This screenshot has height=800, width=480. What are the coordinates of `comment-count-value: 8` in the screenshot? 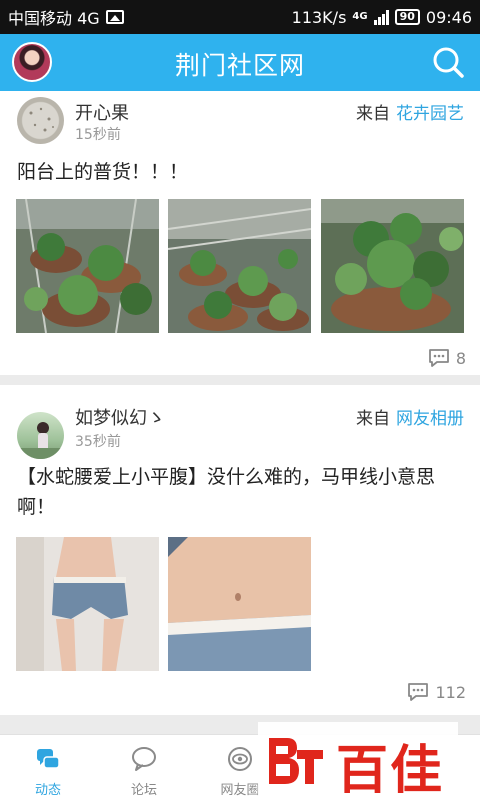 It's located at (460, 358).